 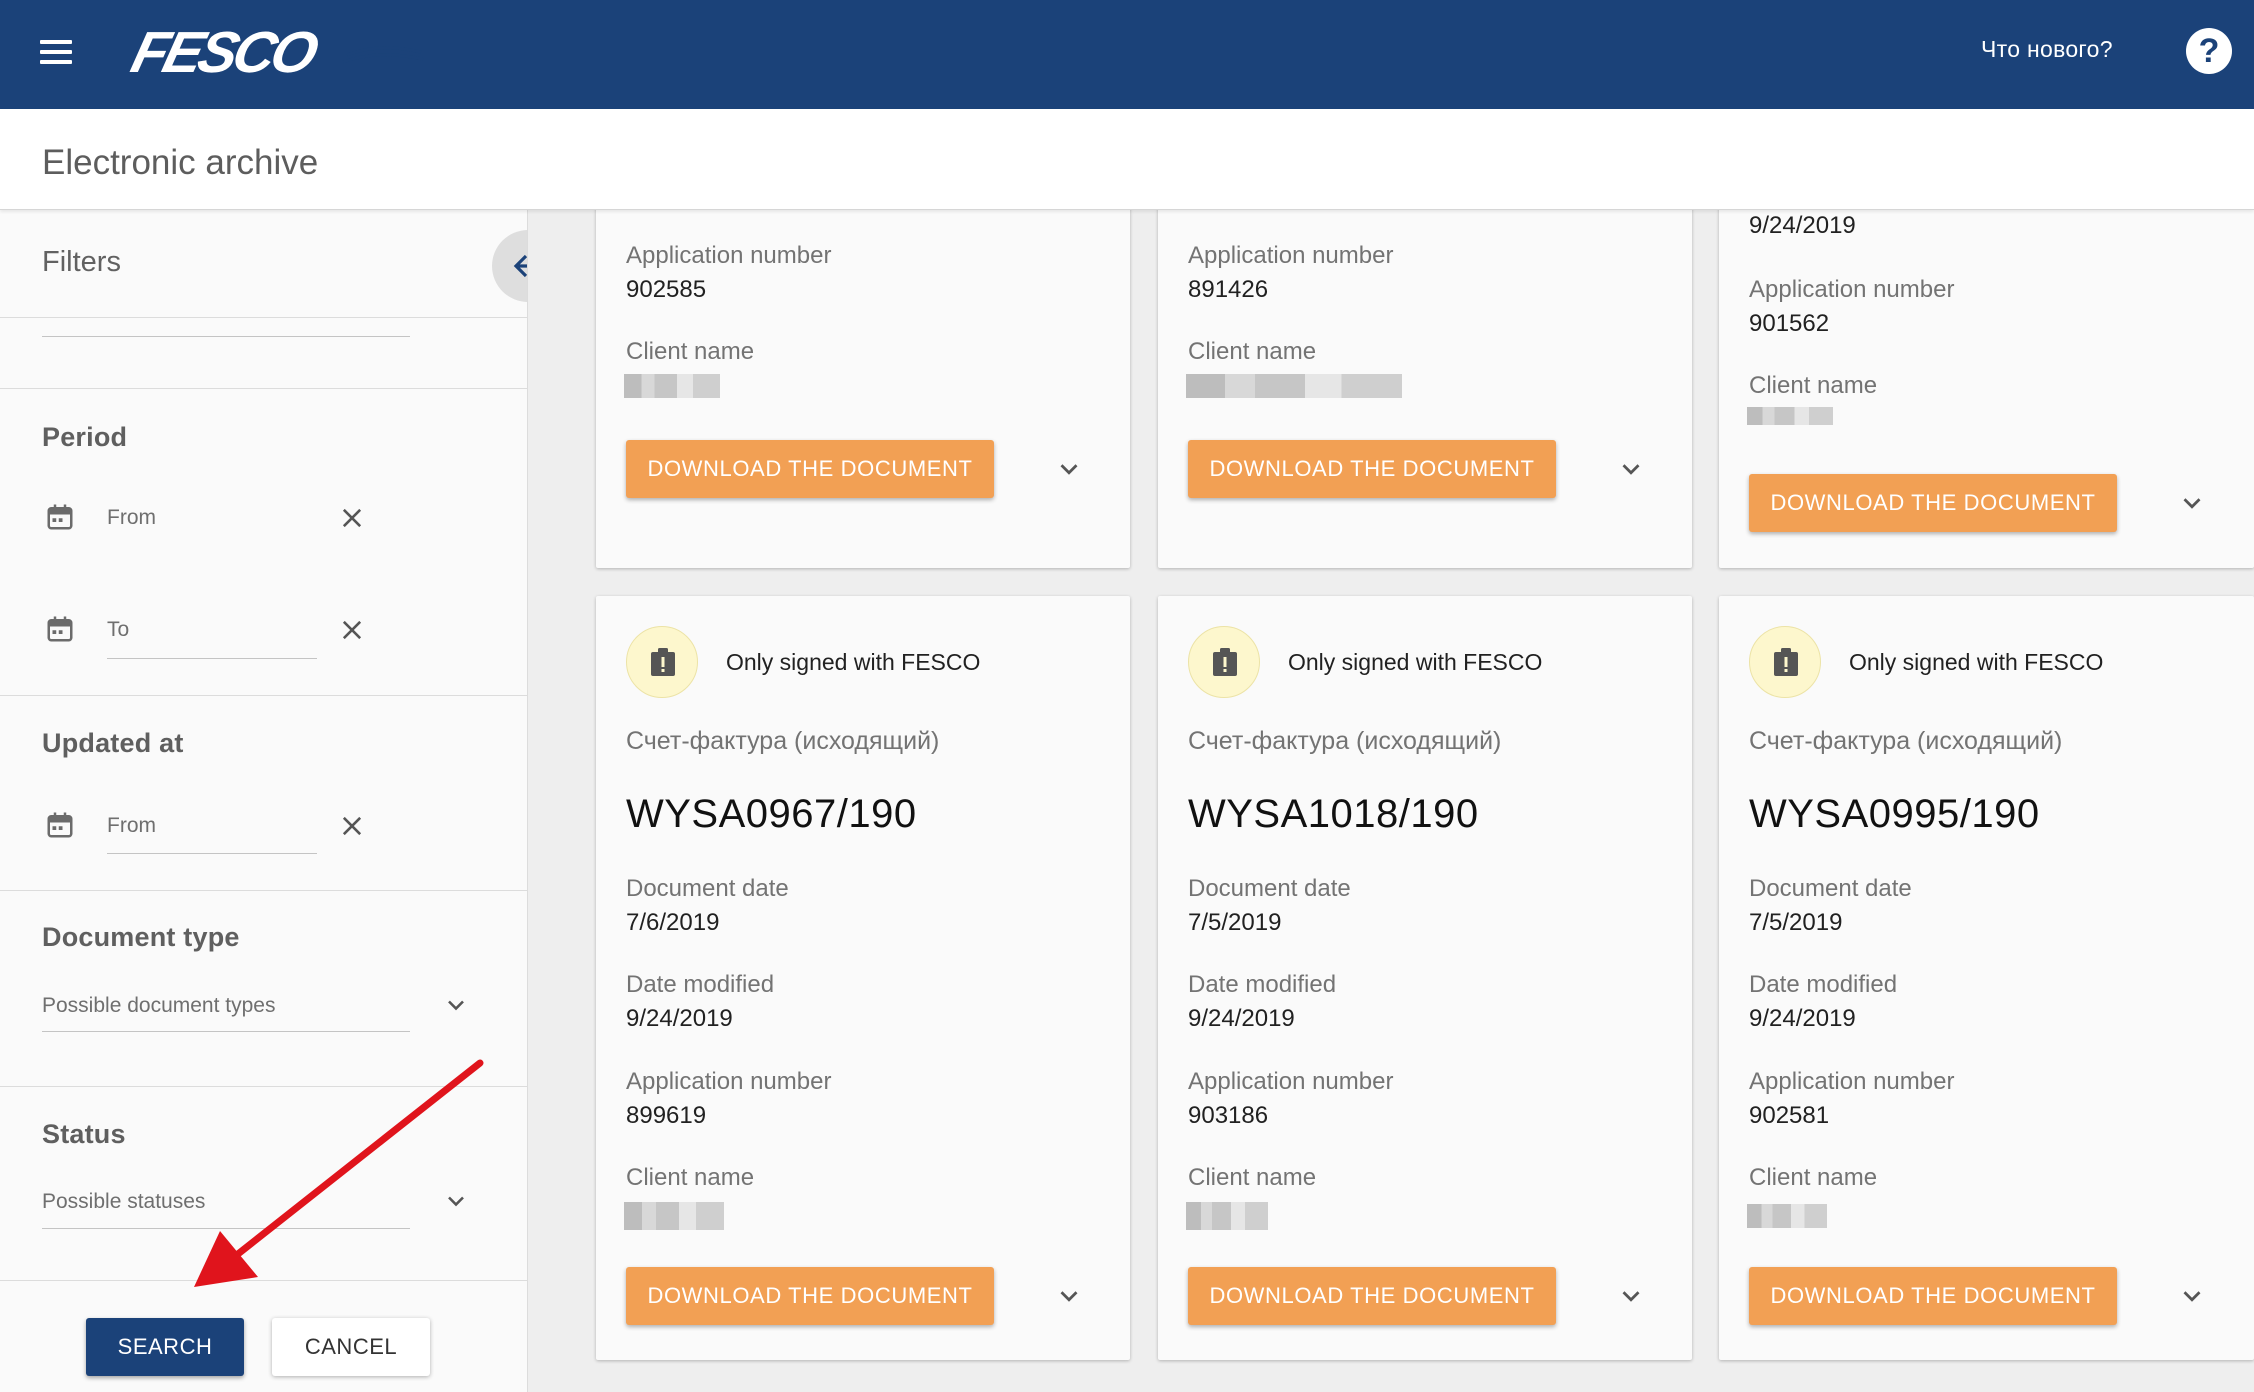 I want to click on arrow-left-icon, so click(x=520, y=266).